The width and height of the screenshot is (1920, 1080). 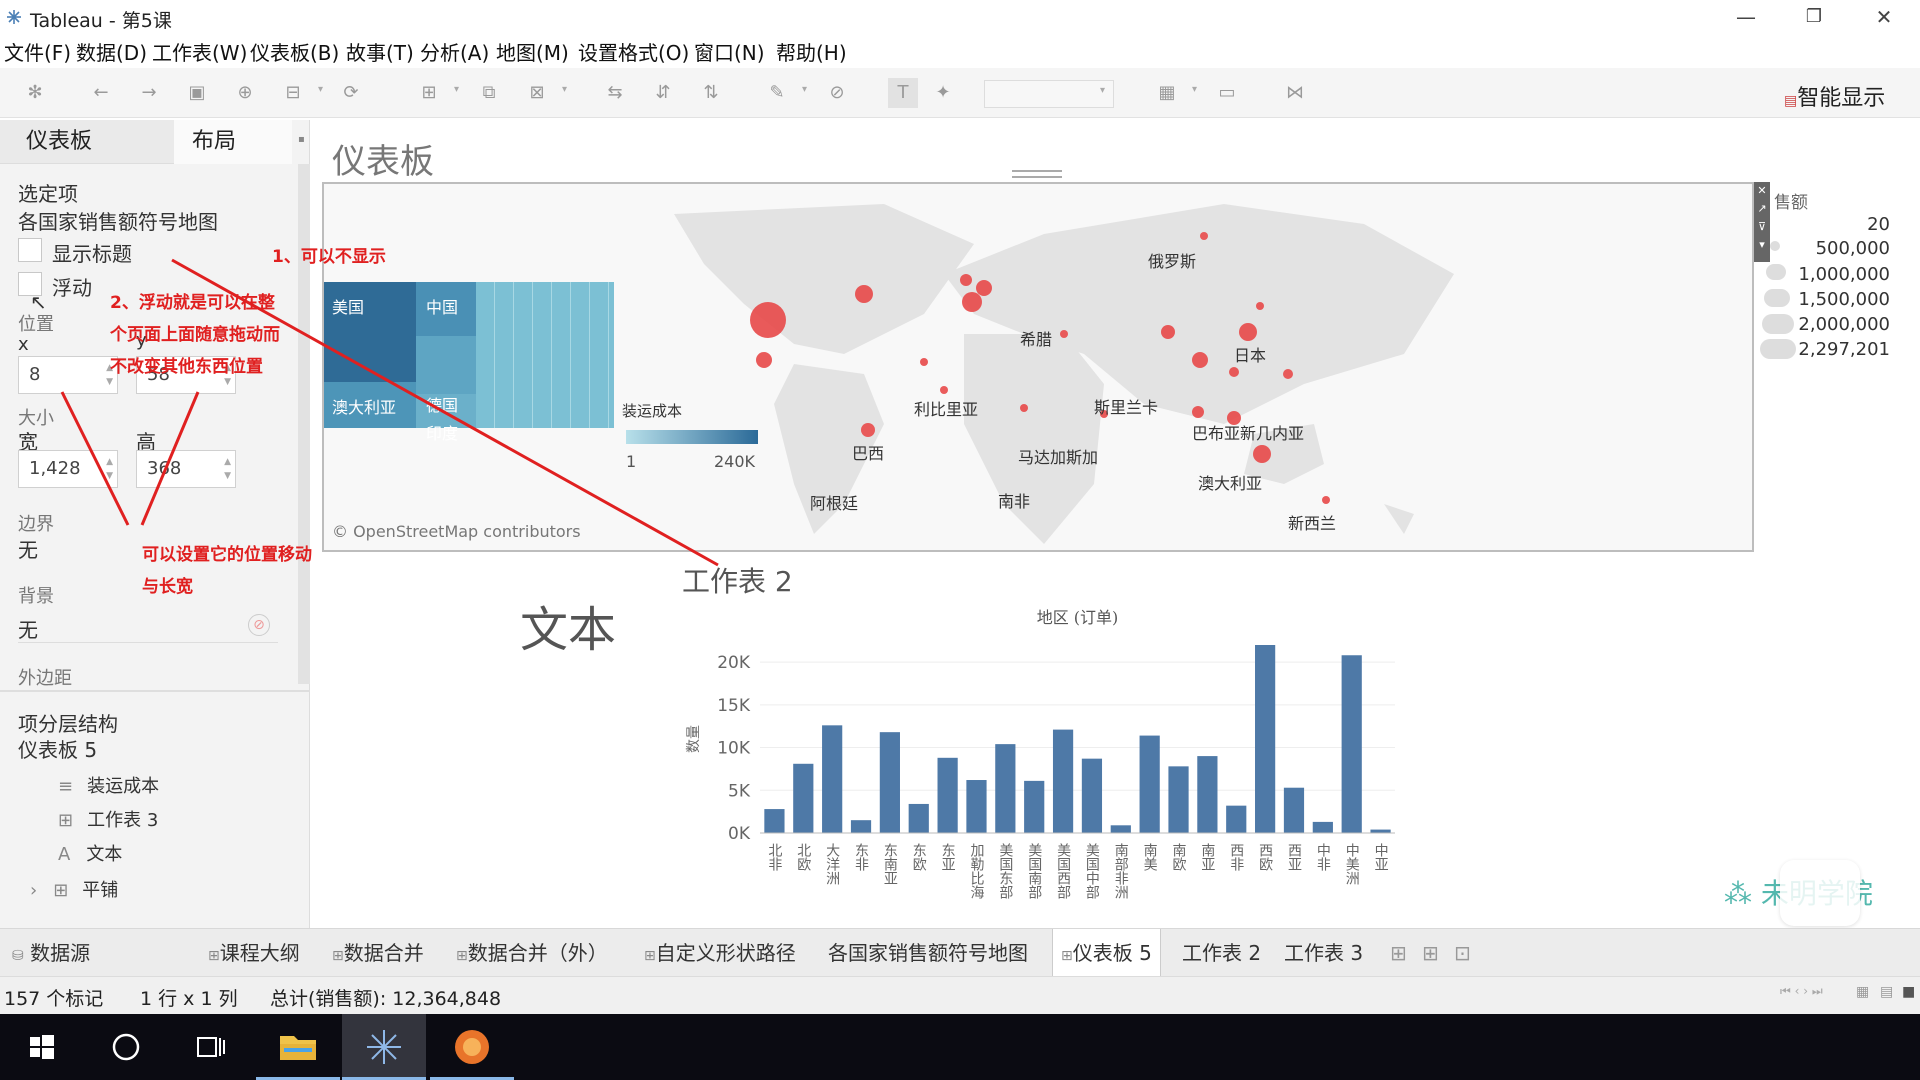 I want to click on status-marks: 157 个标记, so click(x=54, y=999).